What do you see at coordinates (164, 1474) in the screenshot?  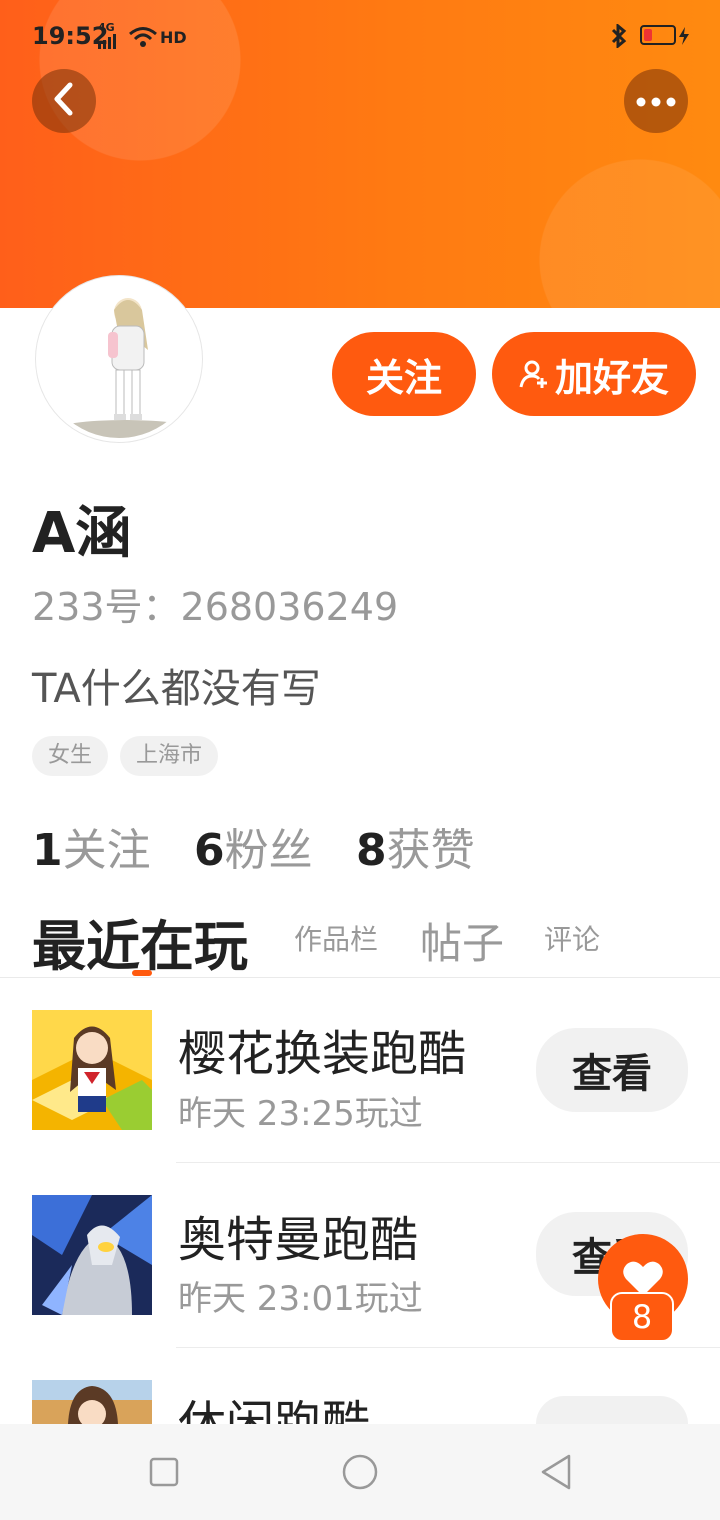 I see `nav-recent-icon` at bounding box center [164, 1474].